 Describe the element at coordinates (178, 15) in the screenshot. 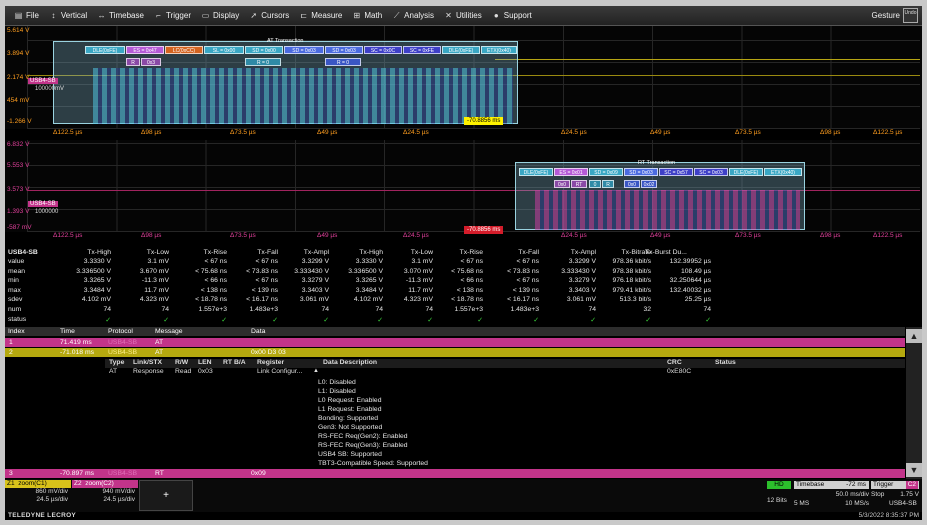

I see `menu-label: Trigger` at that location.